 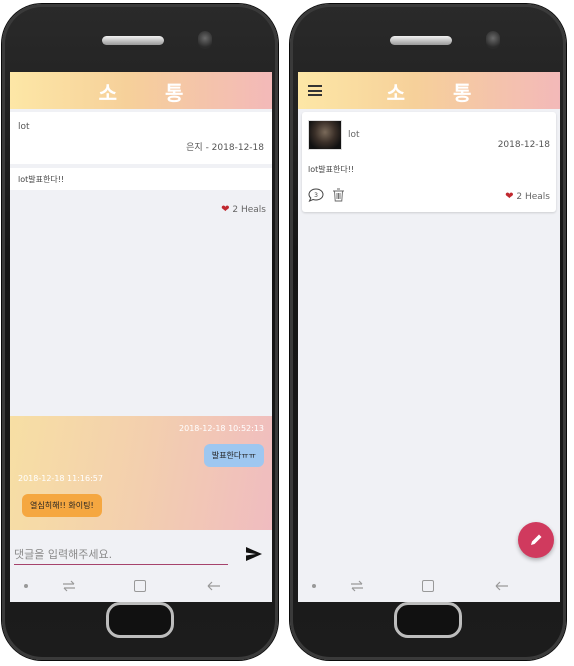 I want to click on comment-input, so click(x=121, y=555).